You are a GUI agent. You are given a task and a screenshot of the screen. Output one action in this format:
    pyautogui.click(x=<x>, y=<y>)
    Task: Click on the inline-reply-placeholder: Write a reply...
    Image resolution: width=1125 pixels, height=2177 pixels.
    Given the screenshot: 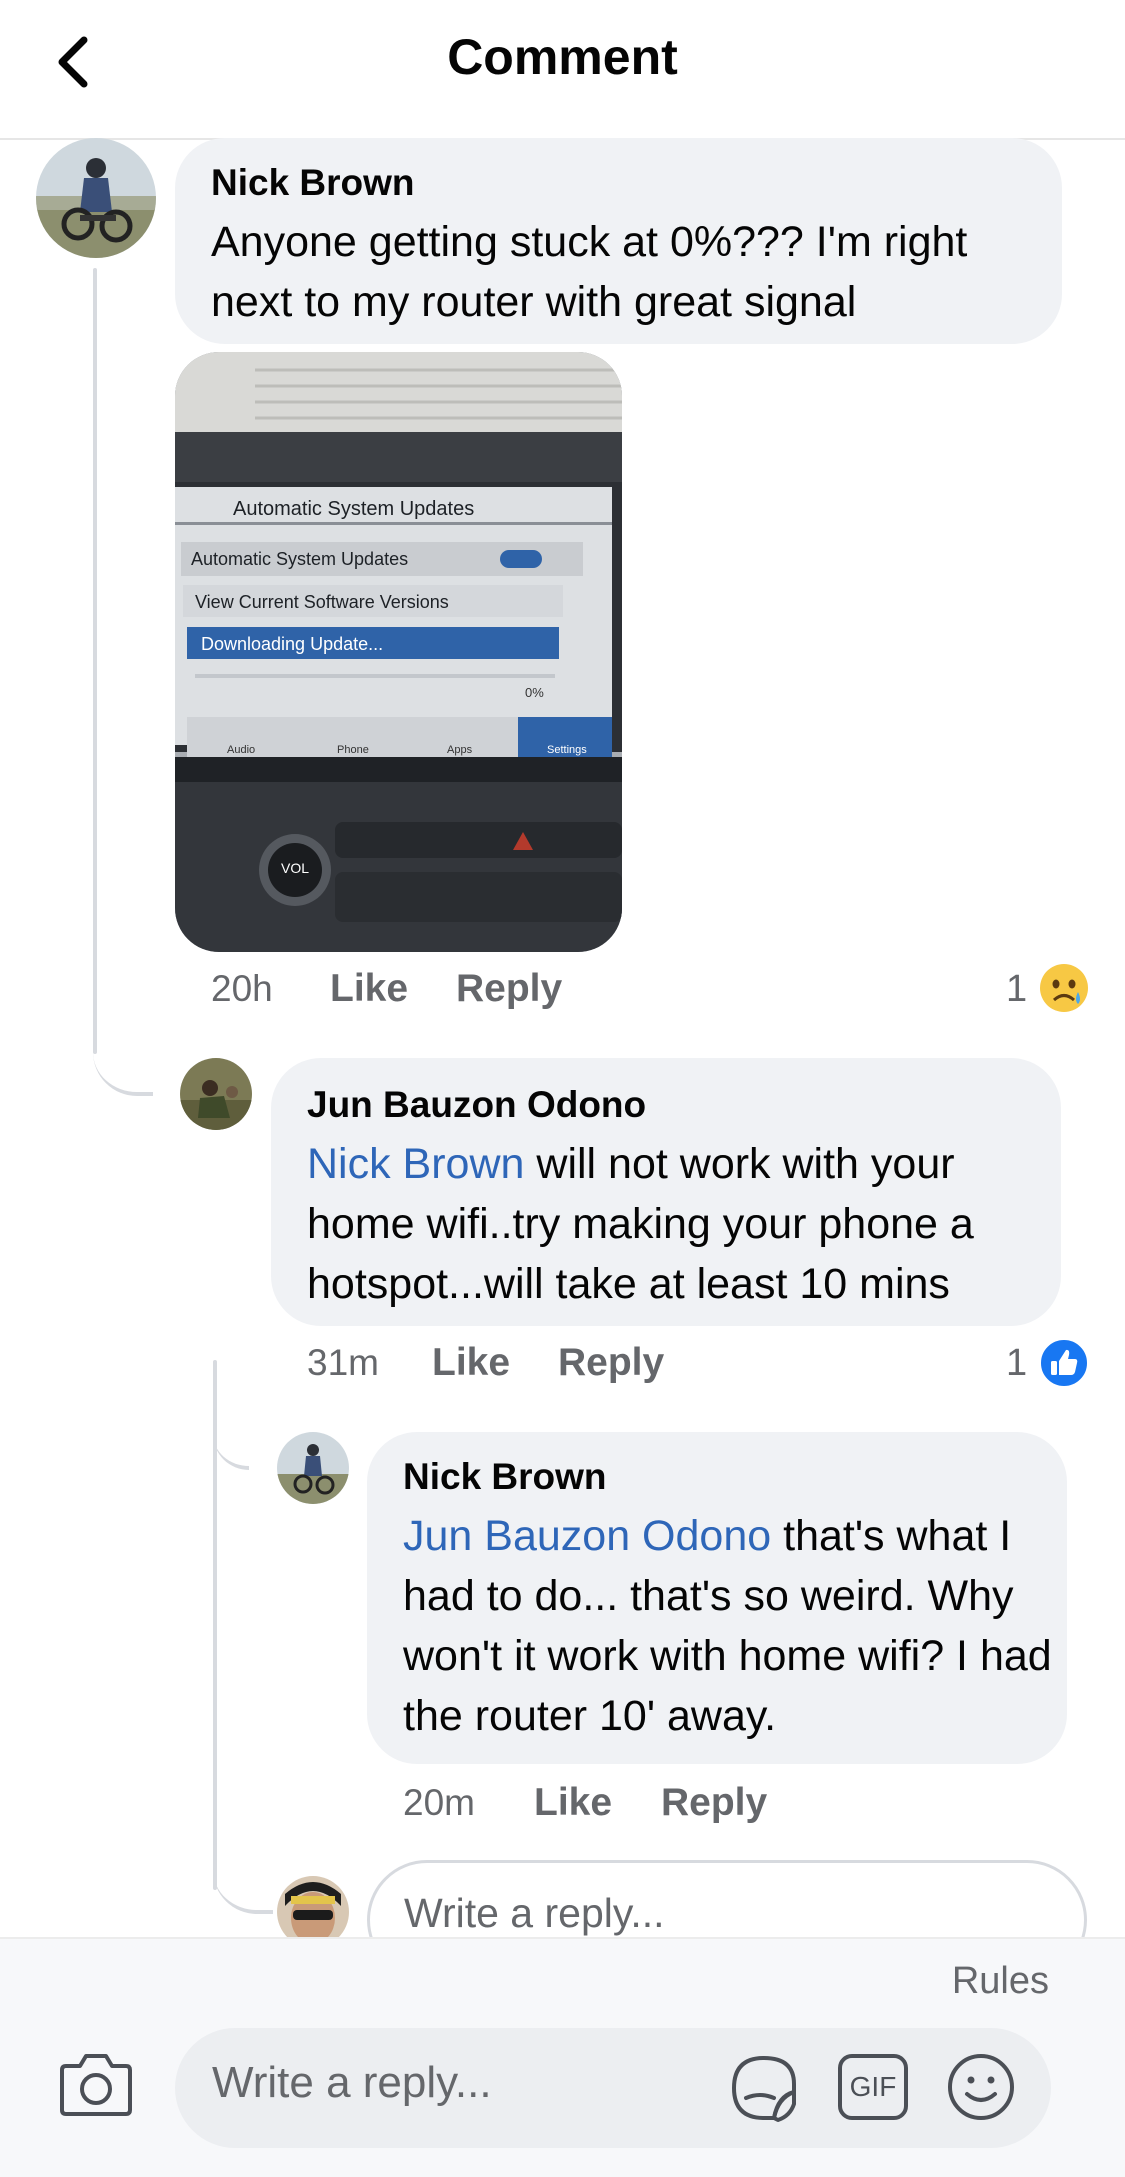 What is the action you would take?
    pyautogui.click(x=534, y=1913)
    